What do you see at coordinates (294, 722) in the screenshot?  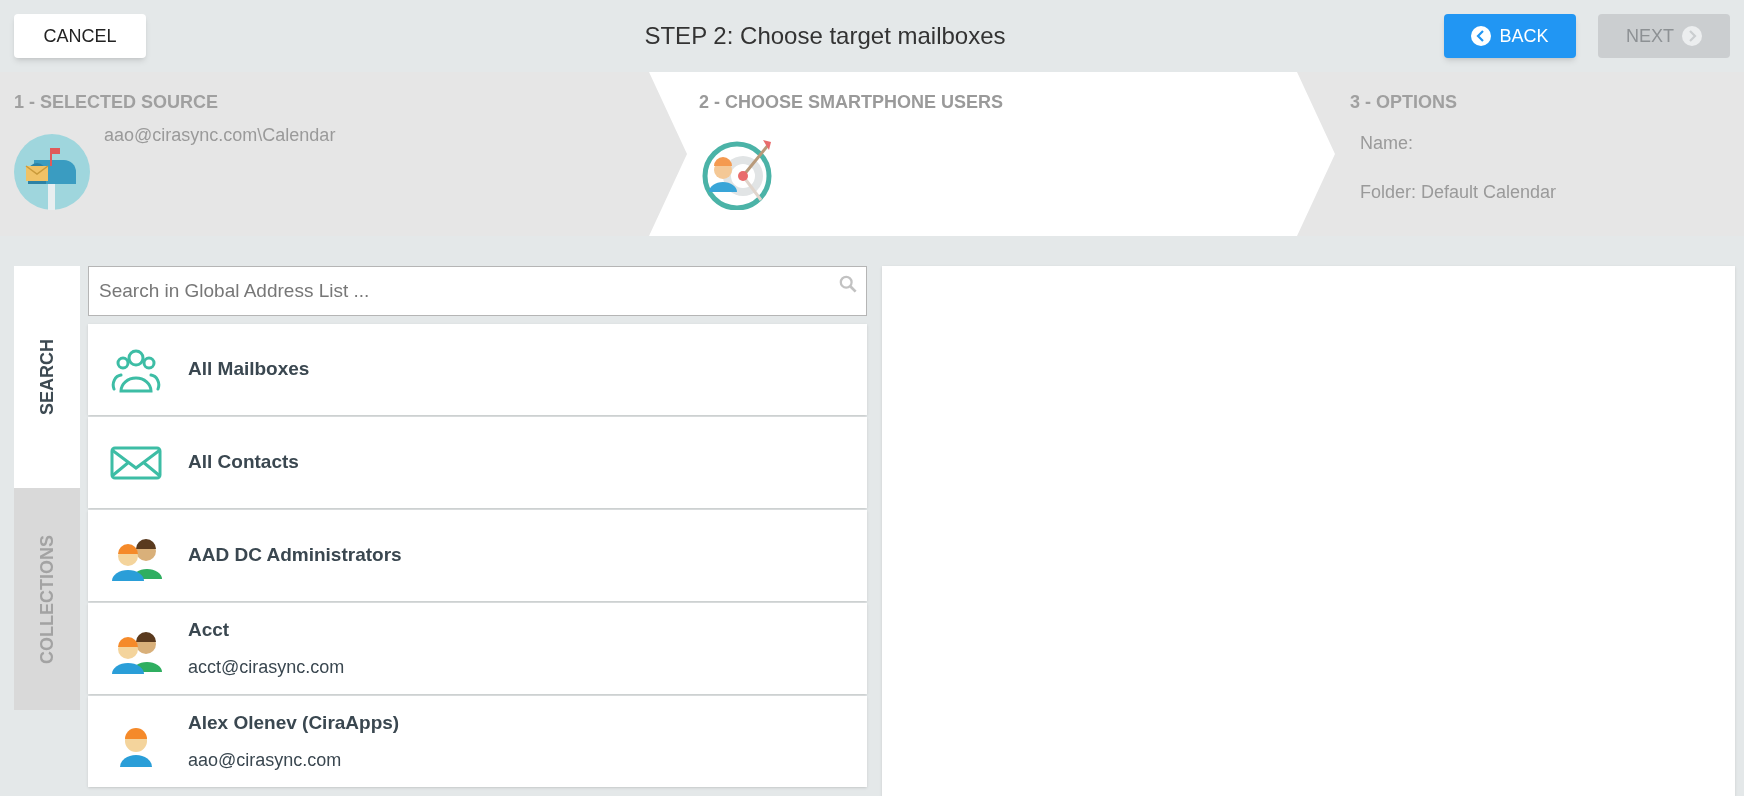 I see `item-name: Alex Olenev (CiraApps)` at bounding box center [294, 722].